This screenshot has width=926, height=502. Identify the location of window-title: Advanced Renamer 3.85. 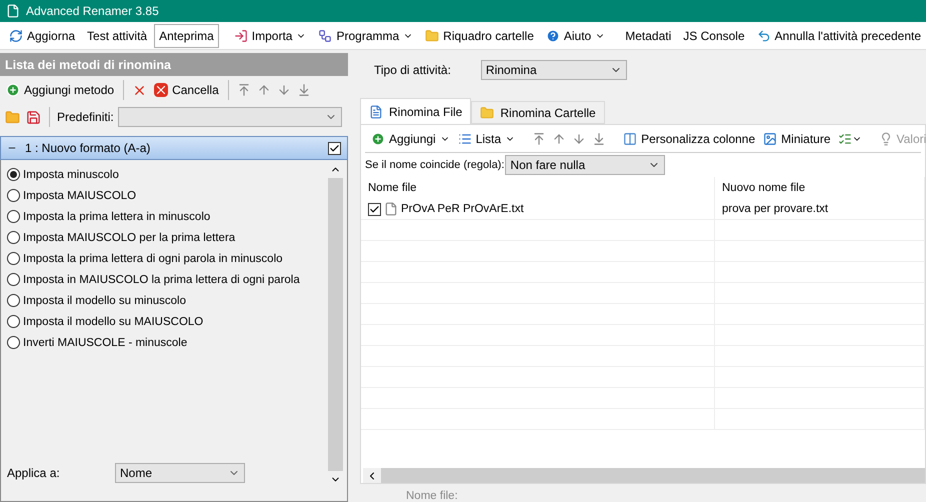
(92, 11).